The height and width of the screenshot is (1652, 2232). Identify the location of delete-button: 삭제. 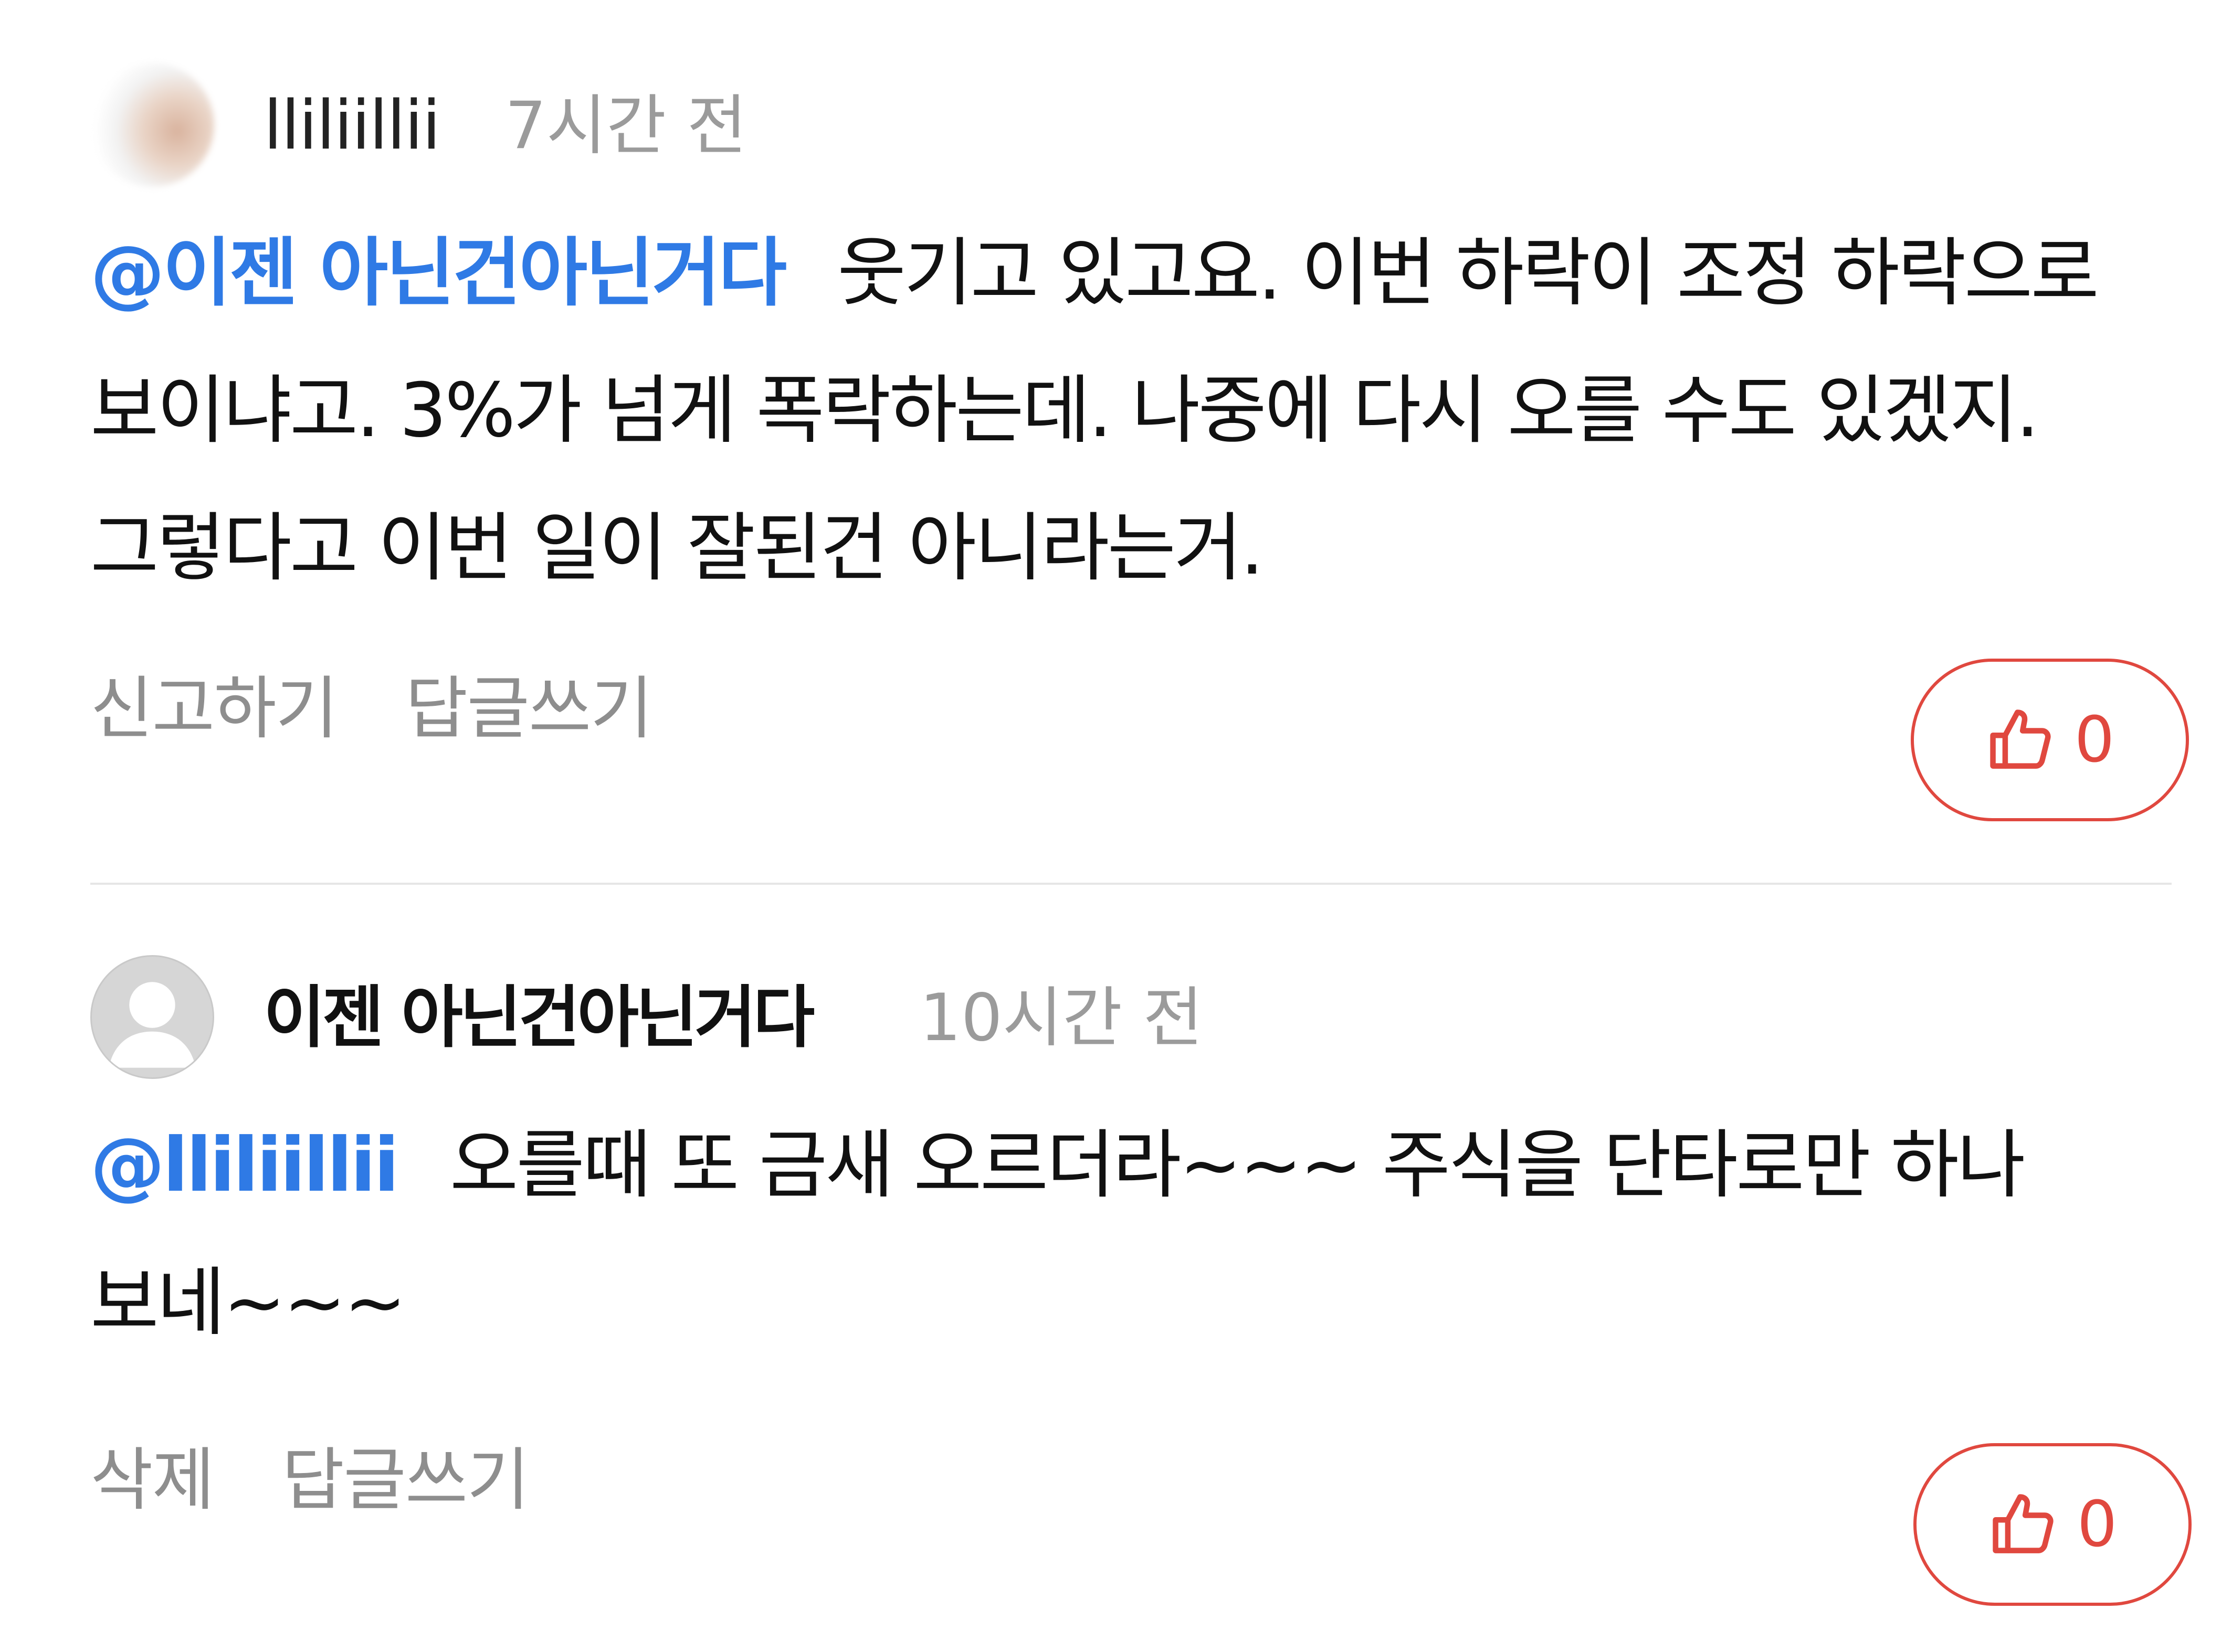
(152, 1480).